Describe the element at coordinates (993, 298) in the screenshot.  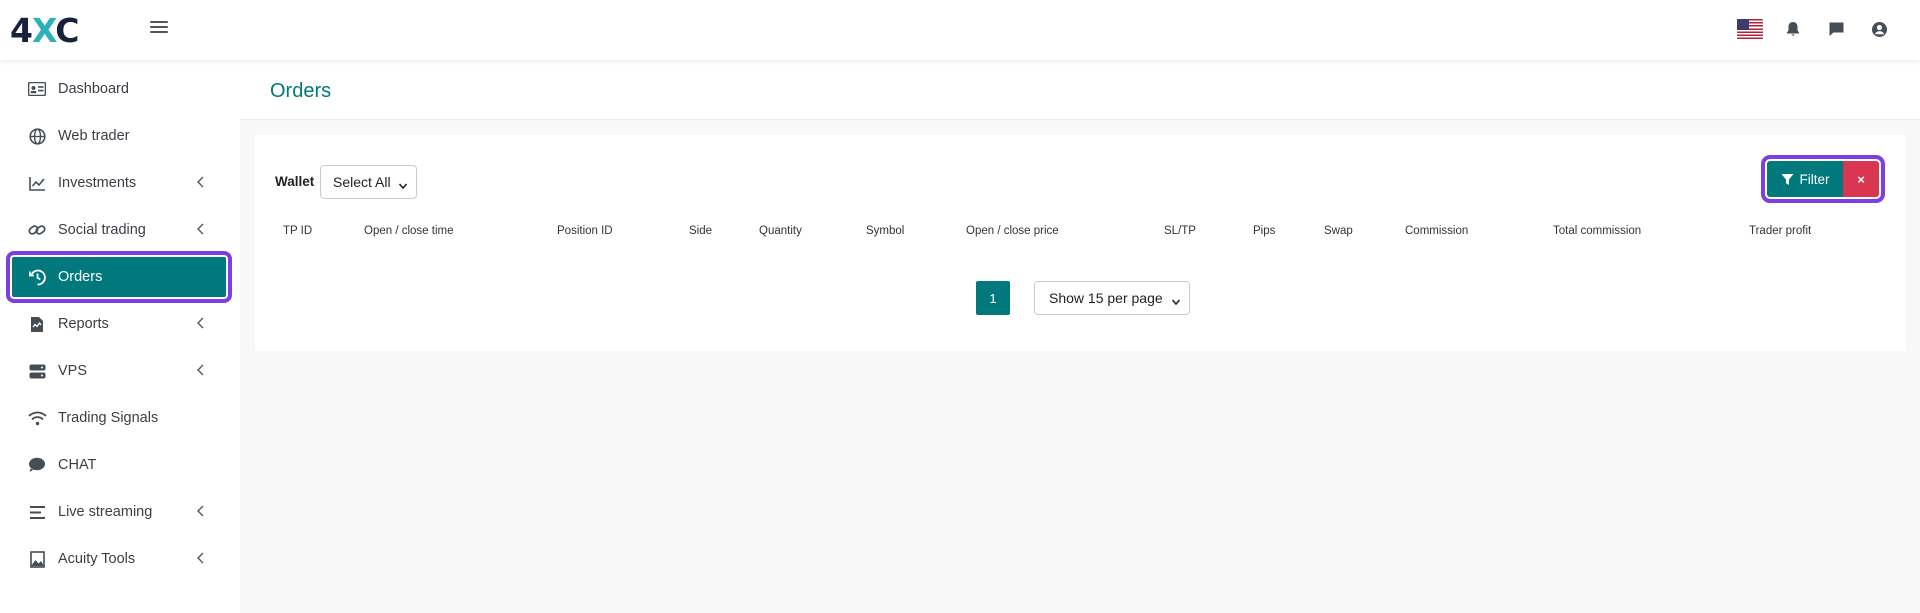
I see `pagination-page-button: 1` at that location.